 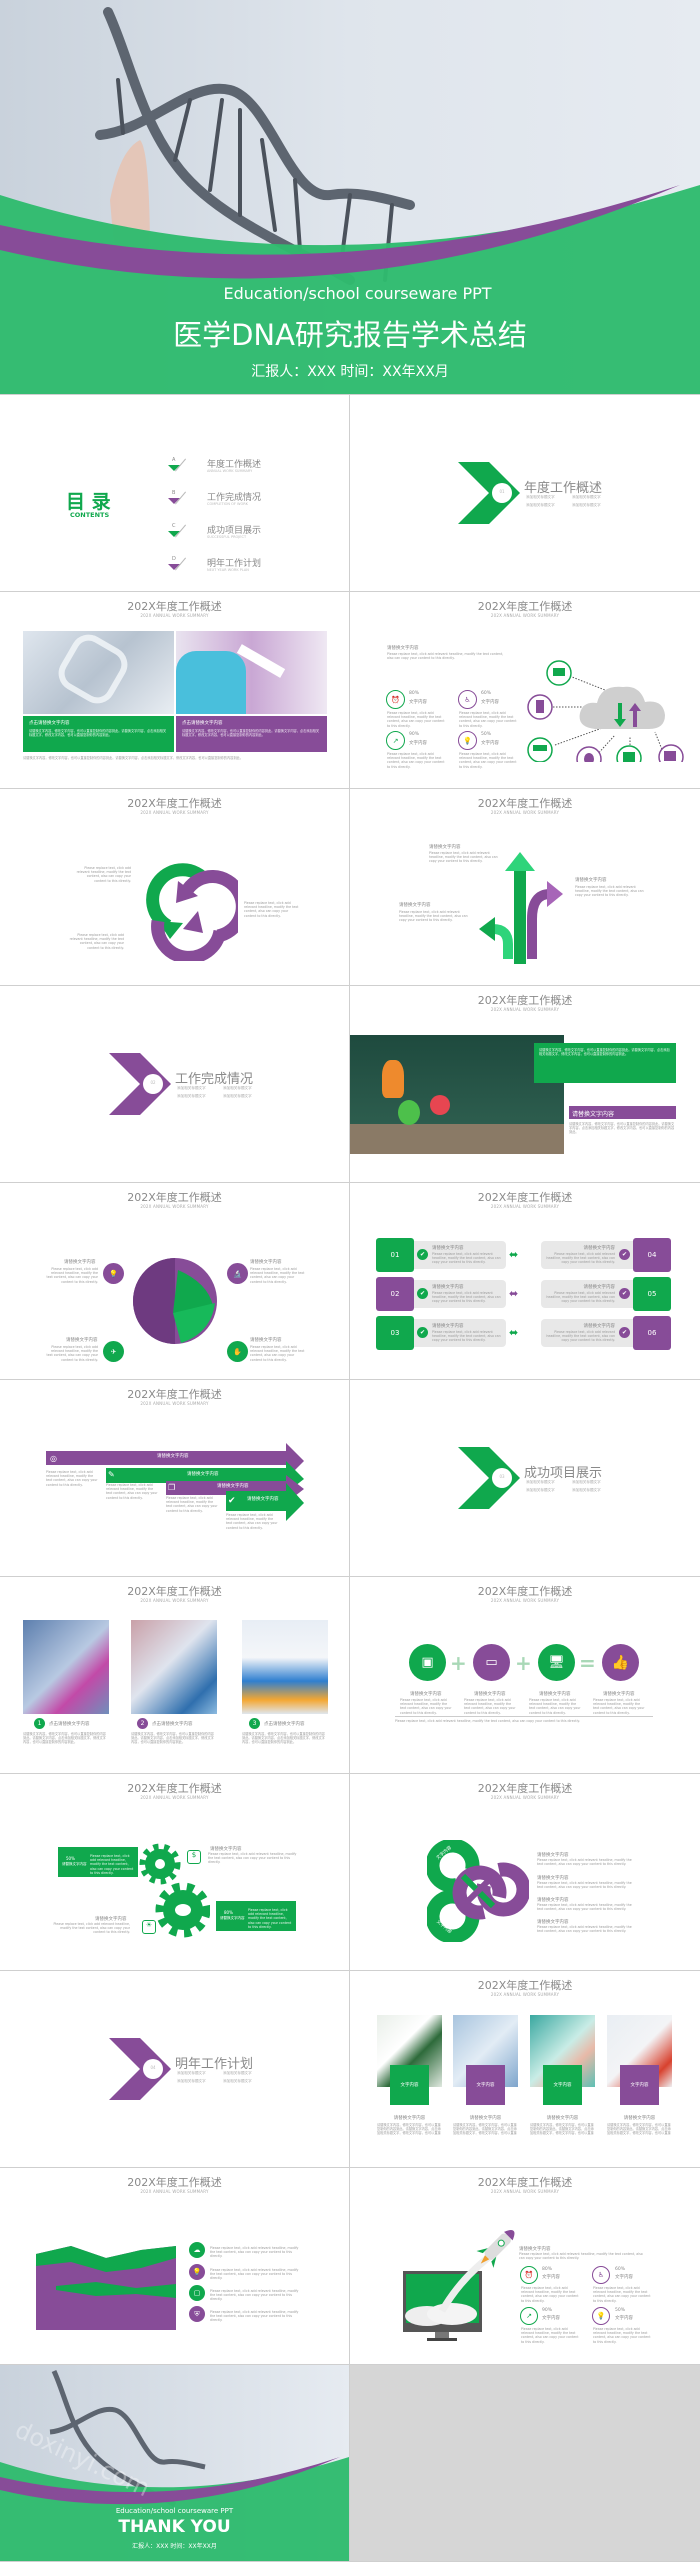 I want to click on edit-icon: ✎, so click(x=111, y=1474).